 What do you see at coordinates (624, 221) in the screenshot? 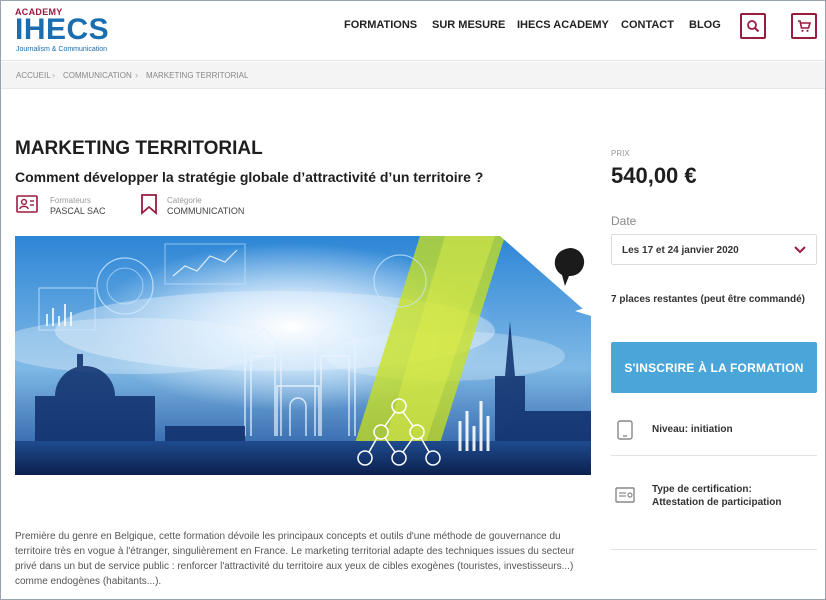
I see `date-label: Date` at bounding box center [624, 221].